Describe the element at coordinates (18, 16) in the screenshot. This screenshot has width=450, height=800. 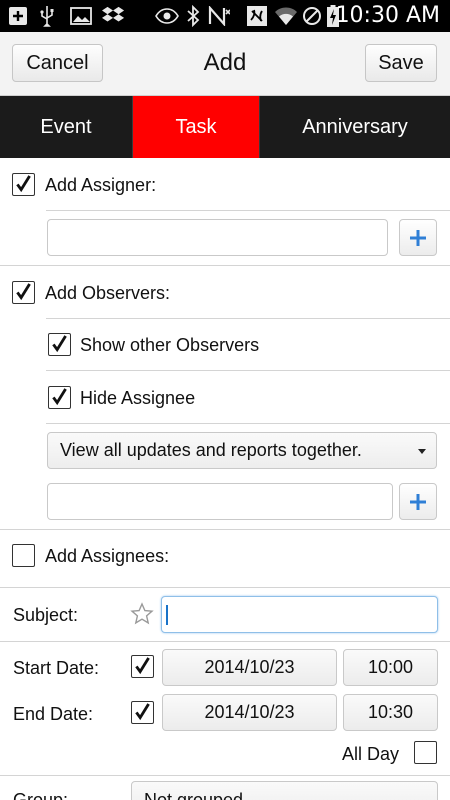
I see `add-box-icon` at that location.